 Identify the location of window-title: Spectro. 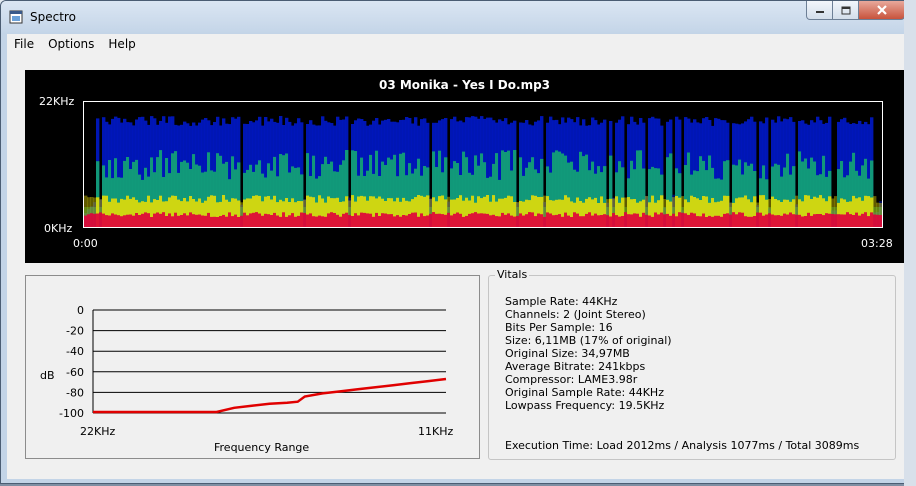
(53, 17).